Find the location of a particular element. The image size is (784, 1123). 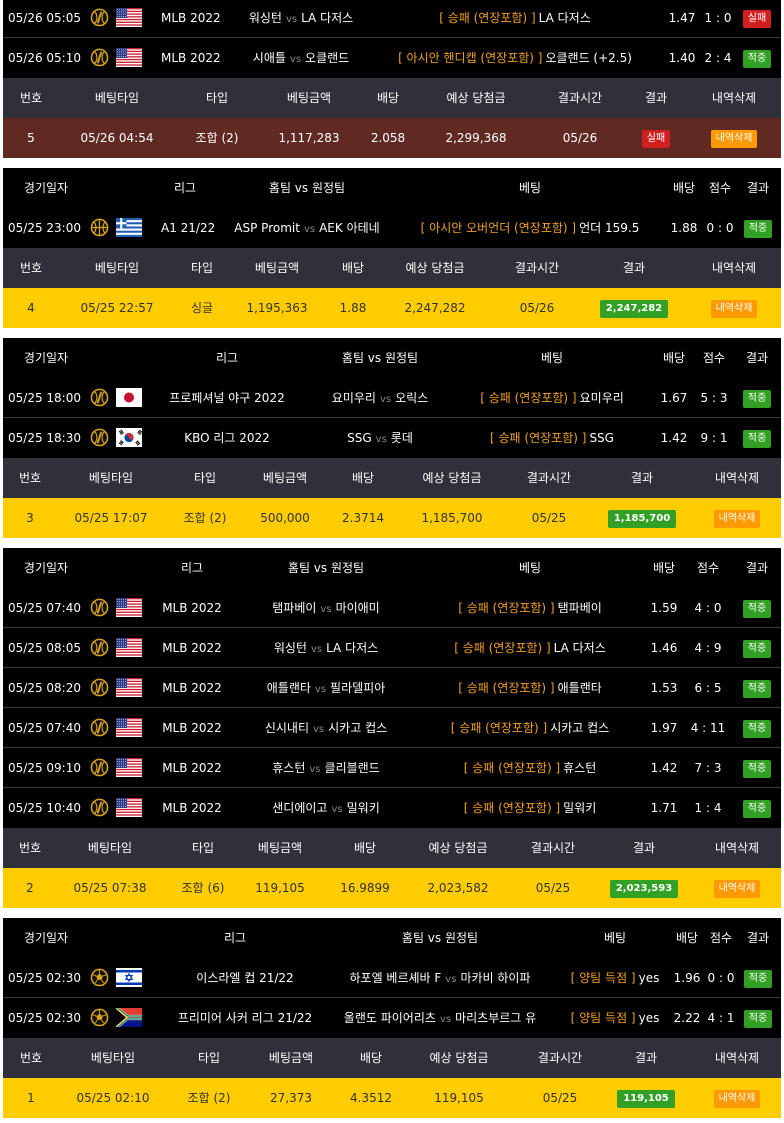

header-date: 경기일자 is located at coordinates (46, 938).